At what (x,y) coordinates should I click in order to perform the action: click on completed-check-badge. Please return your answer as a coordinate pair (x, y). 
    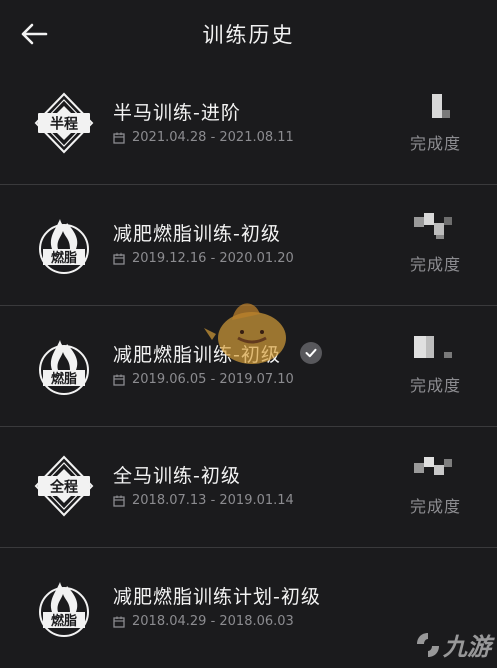
    Looking at the image, I should click on (311, 353).